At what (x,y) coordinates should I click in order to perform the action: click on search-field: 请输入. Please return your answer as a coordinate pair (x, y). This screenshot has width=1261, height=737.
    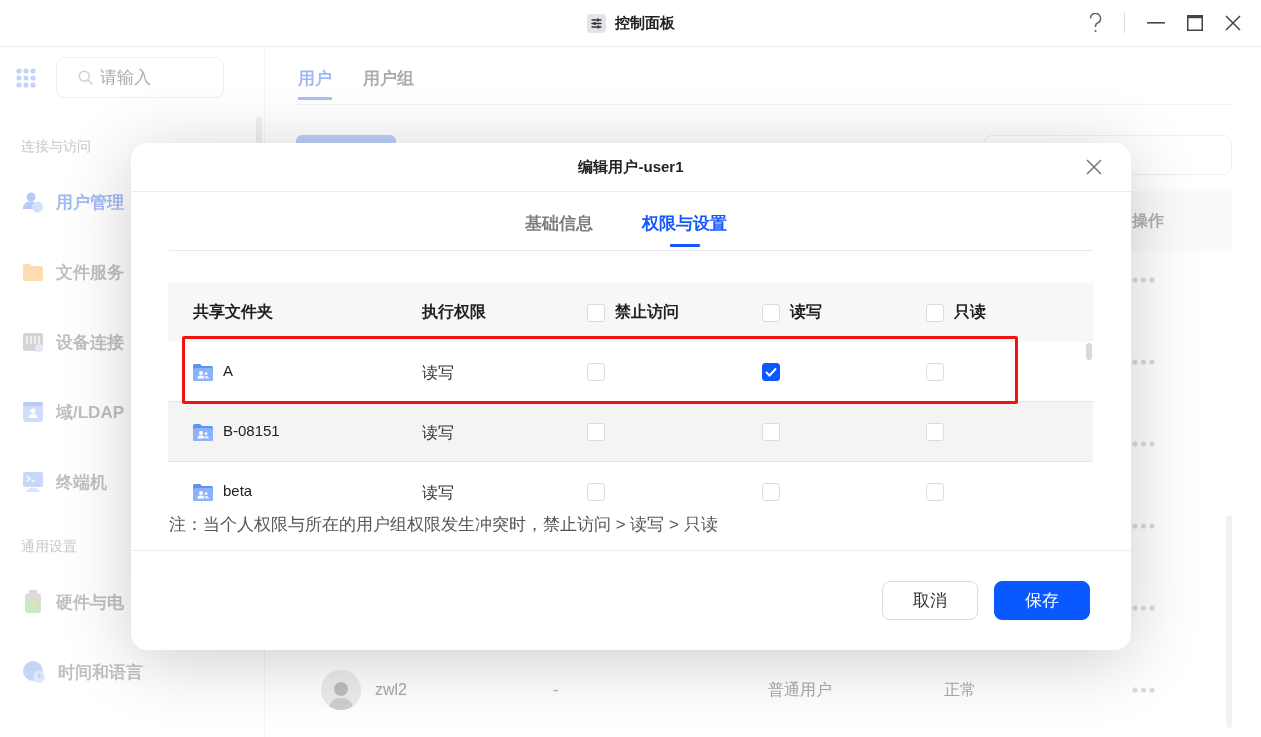
    Looking at the image, I should click on (140, 77).